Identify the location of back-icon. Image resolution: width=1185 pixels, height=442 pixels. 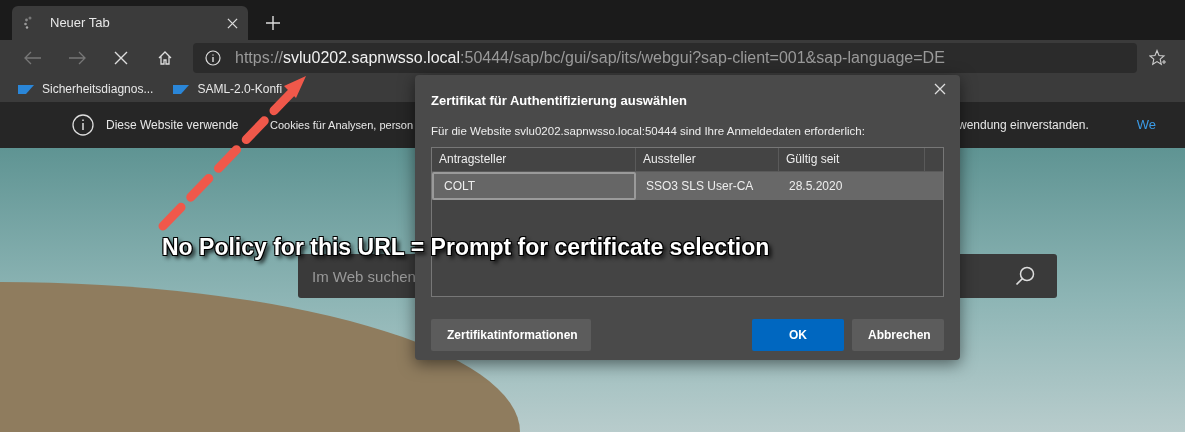
(33, 58).